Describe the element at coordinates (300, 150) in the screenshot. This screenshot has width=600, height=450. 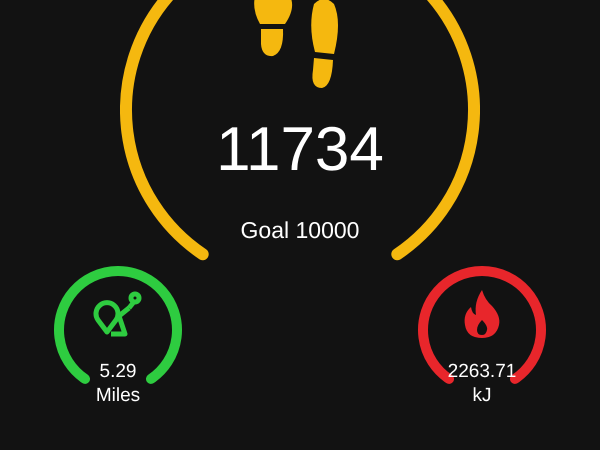
I see `step-count: 11734` at that location.